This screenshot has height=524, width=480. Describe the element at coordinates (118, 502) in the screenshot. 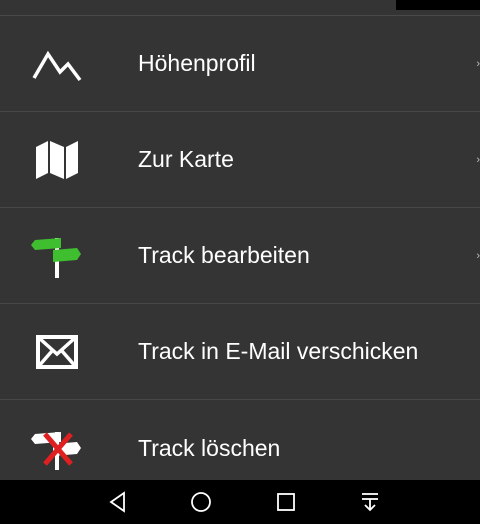

I see `back-icon` at that location.